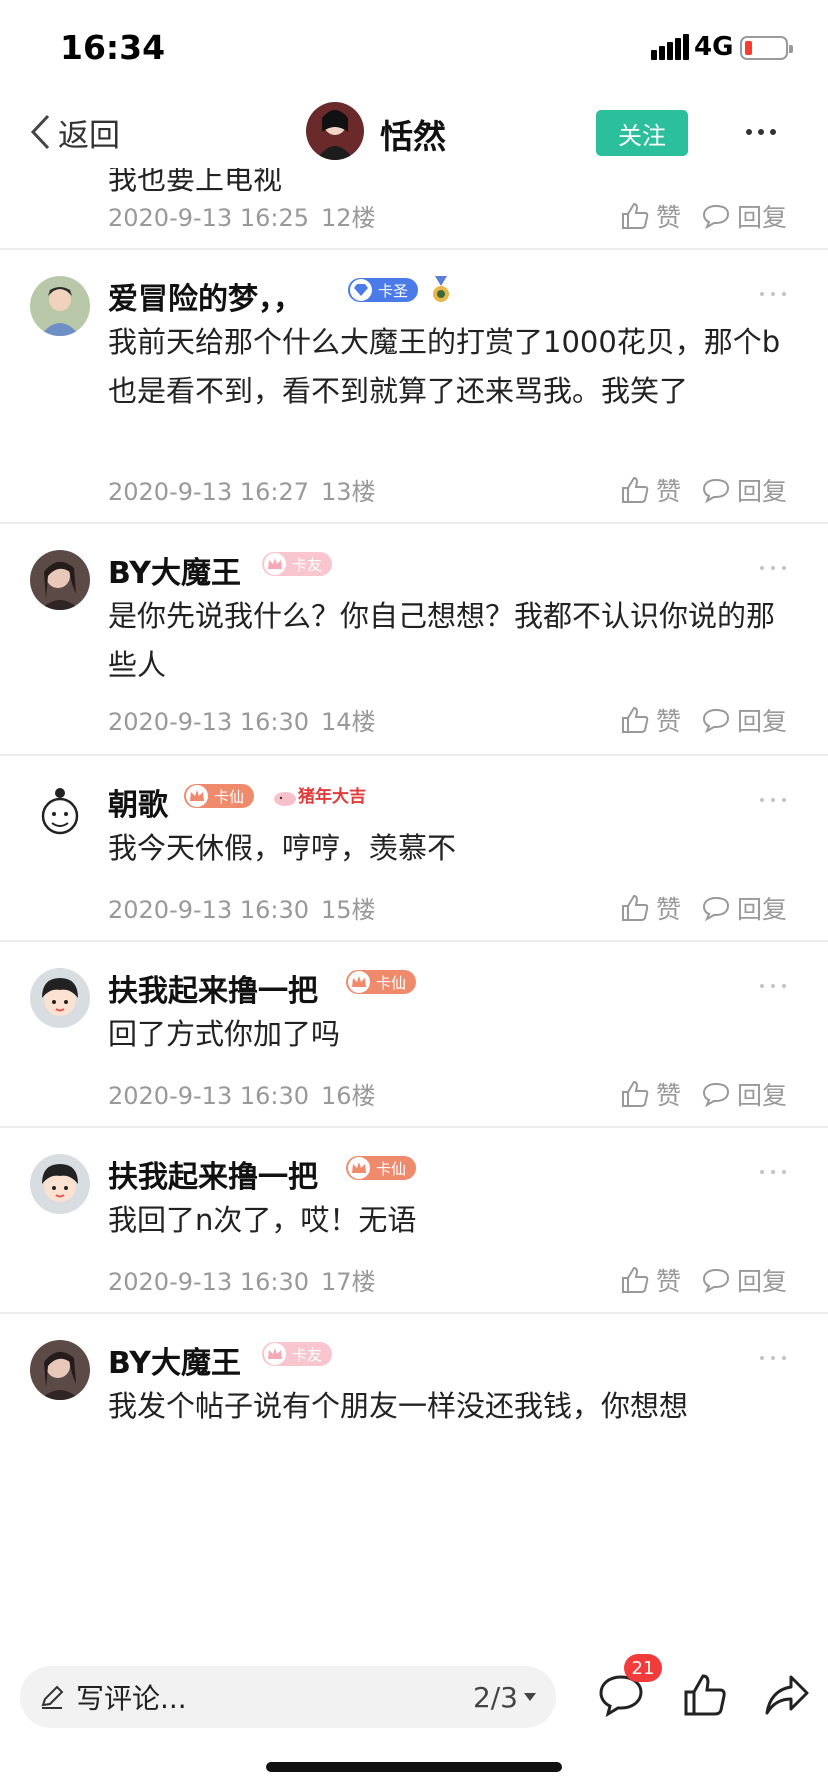 Image resolution: width=828 pixels, height=1792 pixels. Describe the element at coordinates (319, 794) in the screenshot. I see `festival-badge: 猪年大吉` at that location.